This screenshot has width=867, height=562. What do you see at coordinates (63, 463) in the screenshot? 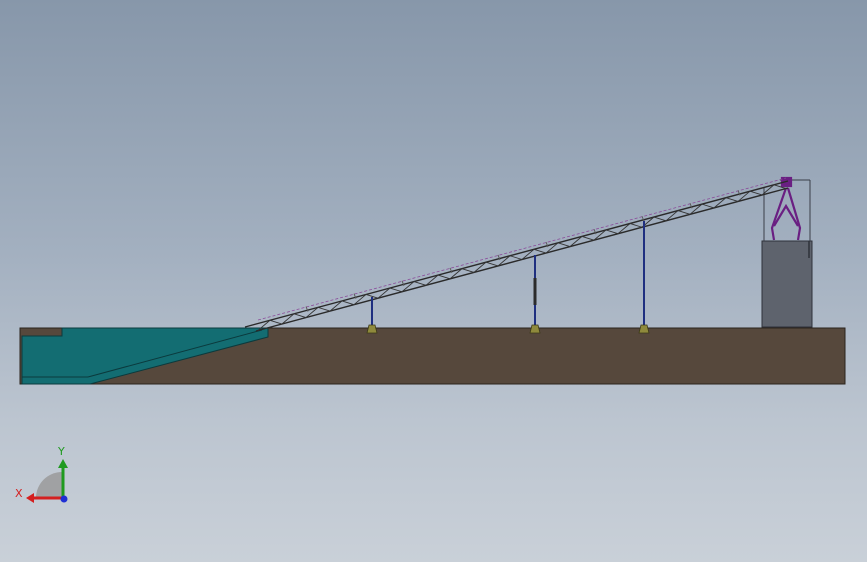
I see `y-arrow-head-icon` at bounding box center [63, 463].